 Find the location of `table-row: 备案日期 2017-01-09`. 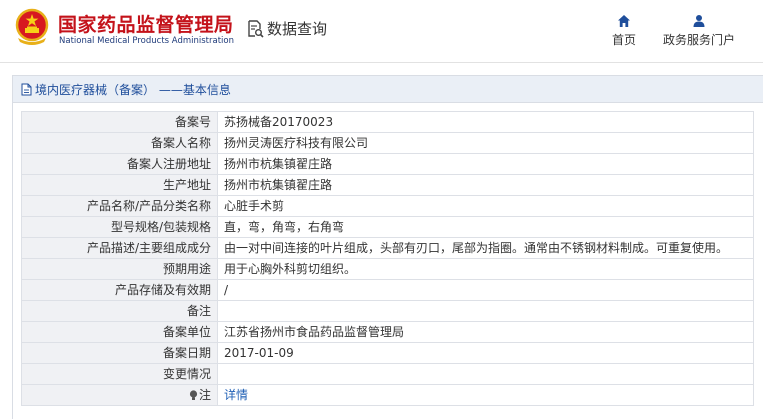

table-row: 备案日期 2017-01-09 is located at coordinates (387, 353).